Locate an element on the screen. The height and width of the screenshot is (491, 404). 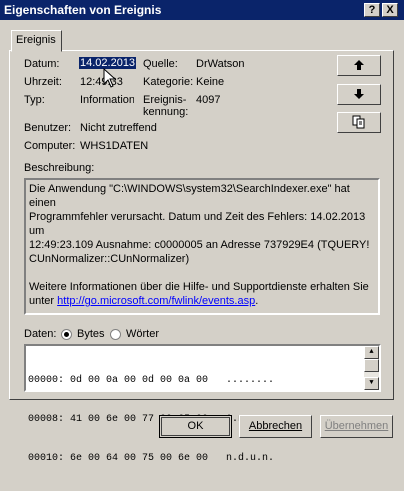
bytes-radio is located at coordinates (66, 334).